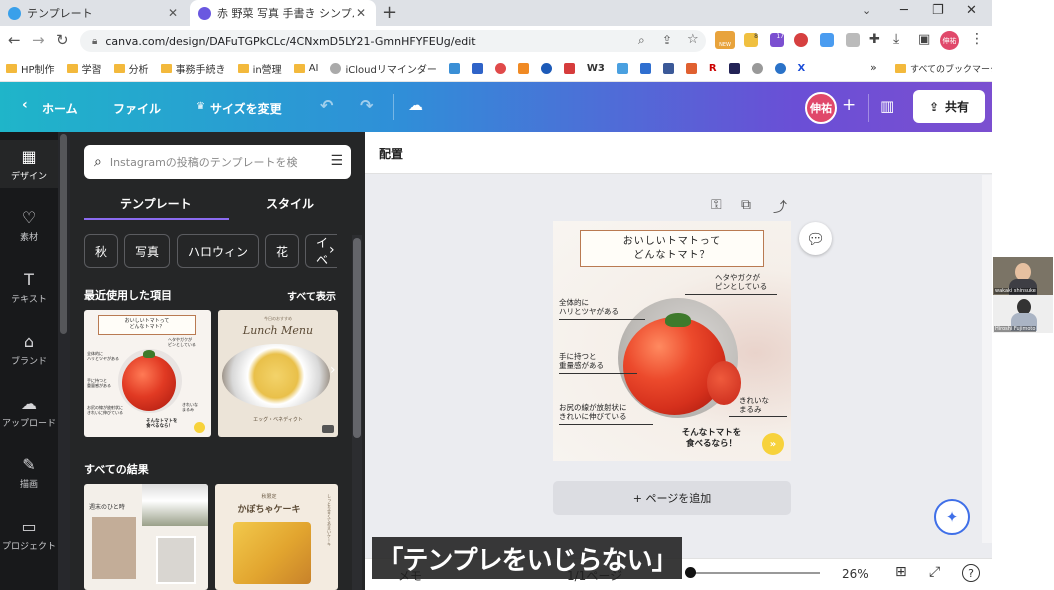 The height and width of the screenshot is (590, 1054). What do you see at coordinates (29, 225) in the screenshot?
I see `rail-item-elements: ♡ 素材` at bounding box center [29, 225].